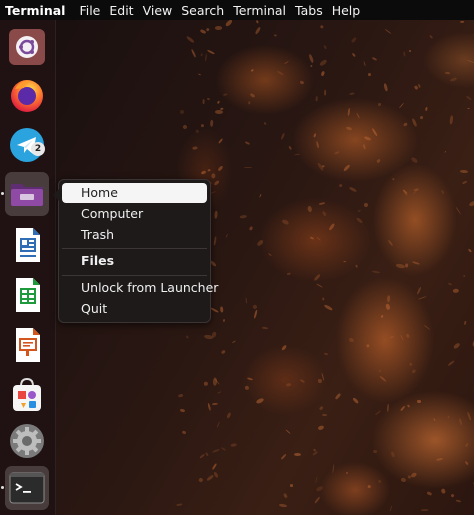 The height and width of the screenshot is (515, 474). I want to click on files-folder-icon, so click(27, 195).